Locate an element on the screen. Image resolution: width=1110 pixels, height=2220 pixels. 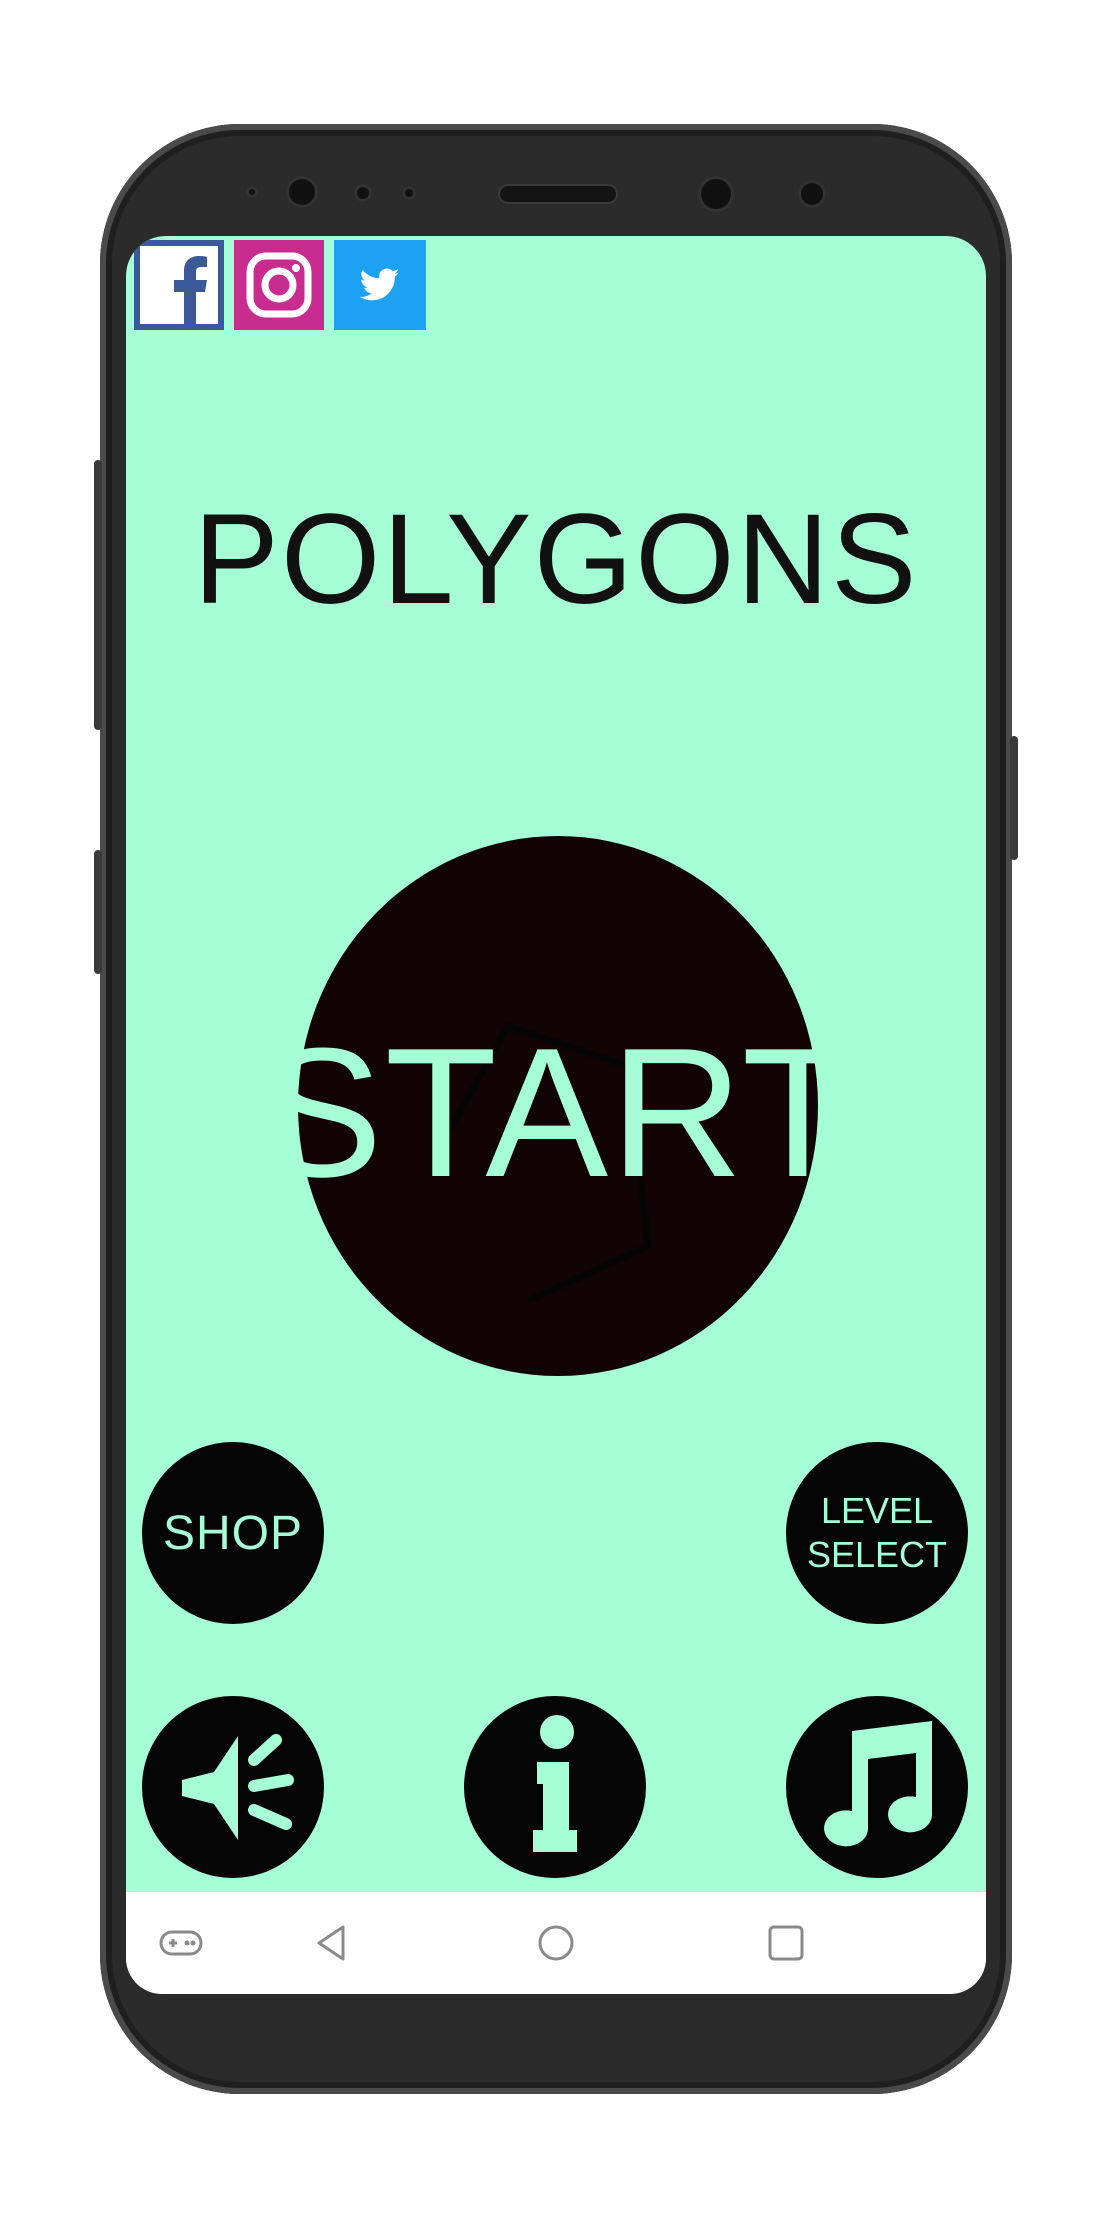
android-navigation-bar is located at coordinates (556, 1943).